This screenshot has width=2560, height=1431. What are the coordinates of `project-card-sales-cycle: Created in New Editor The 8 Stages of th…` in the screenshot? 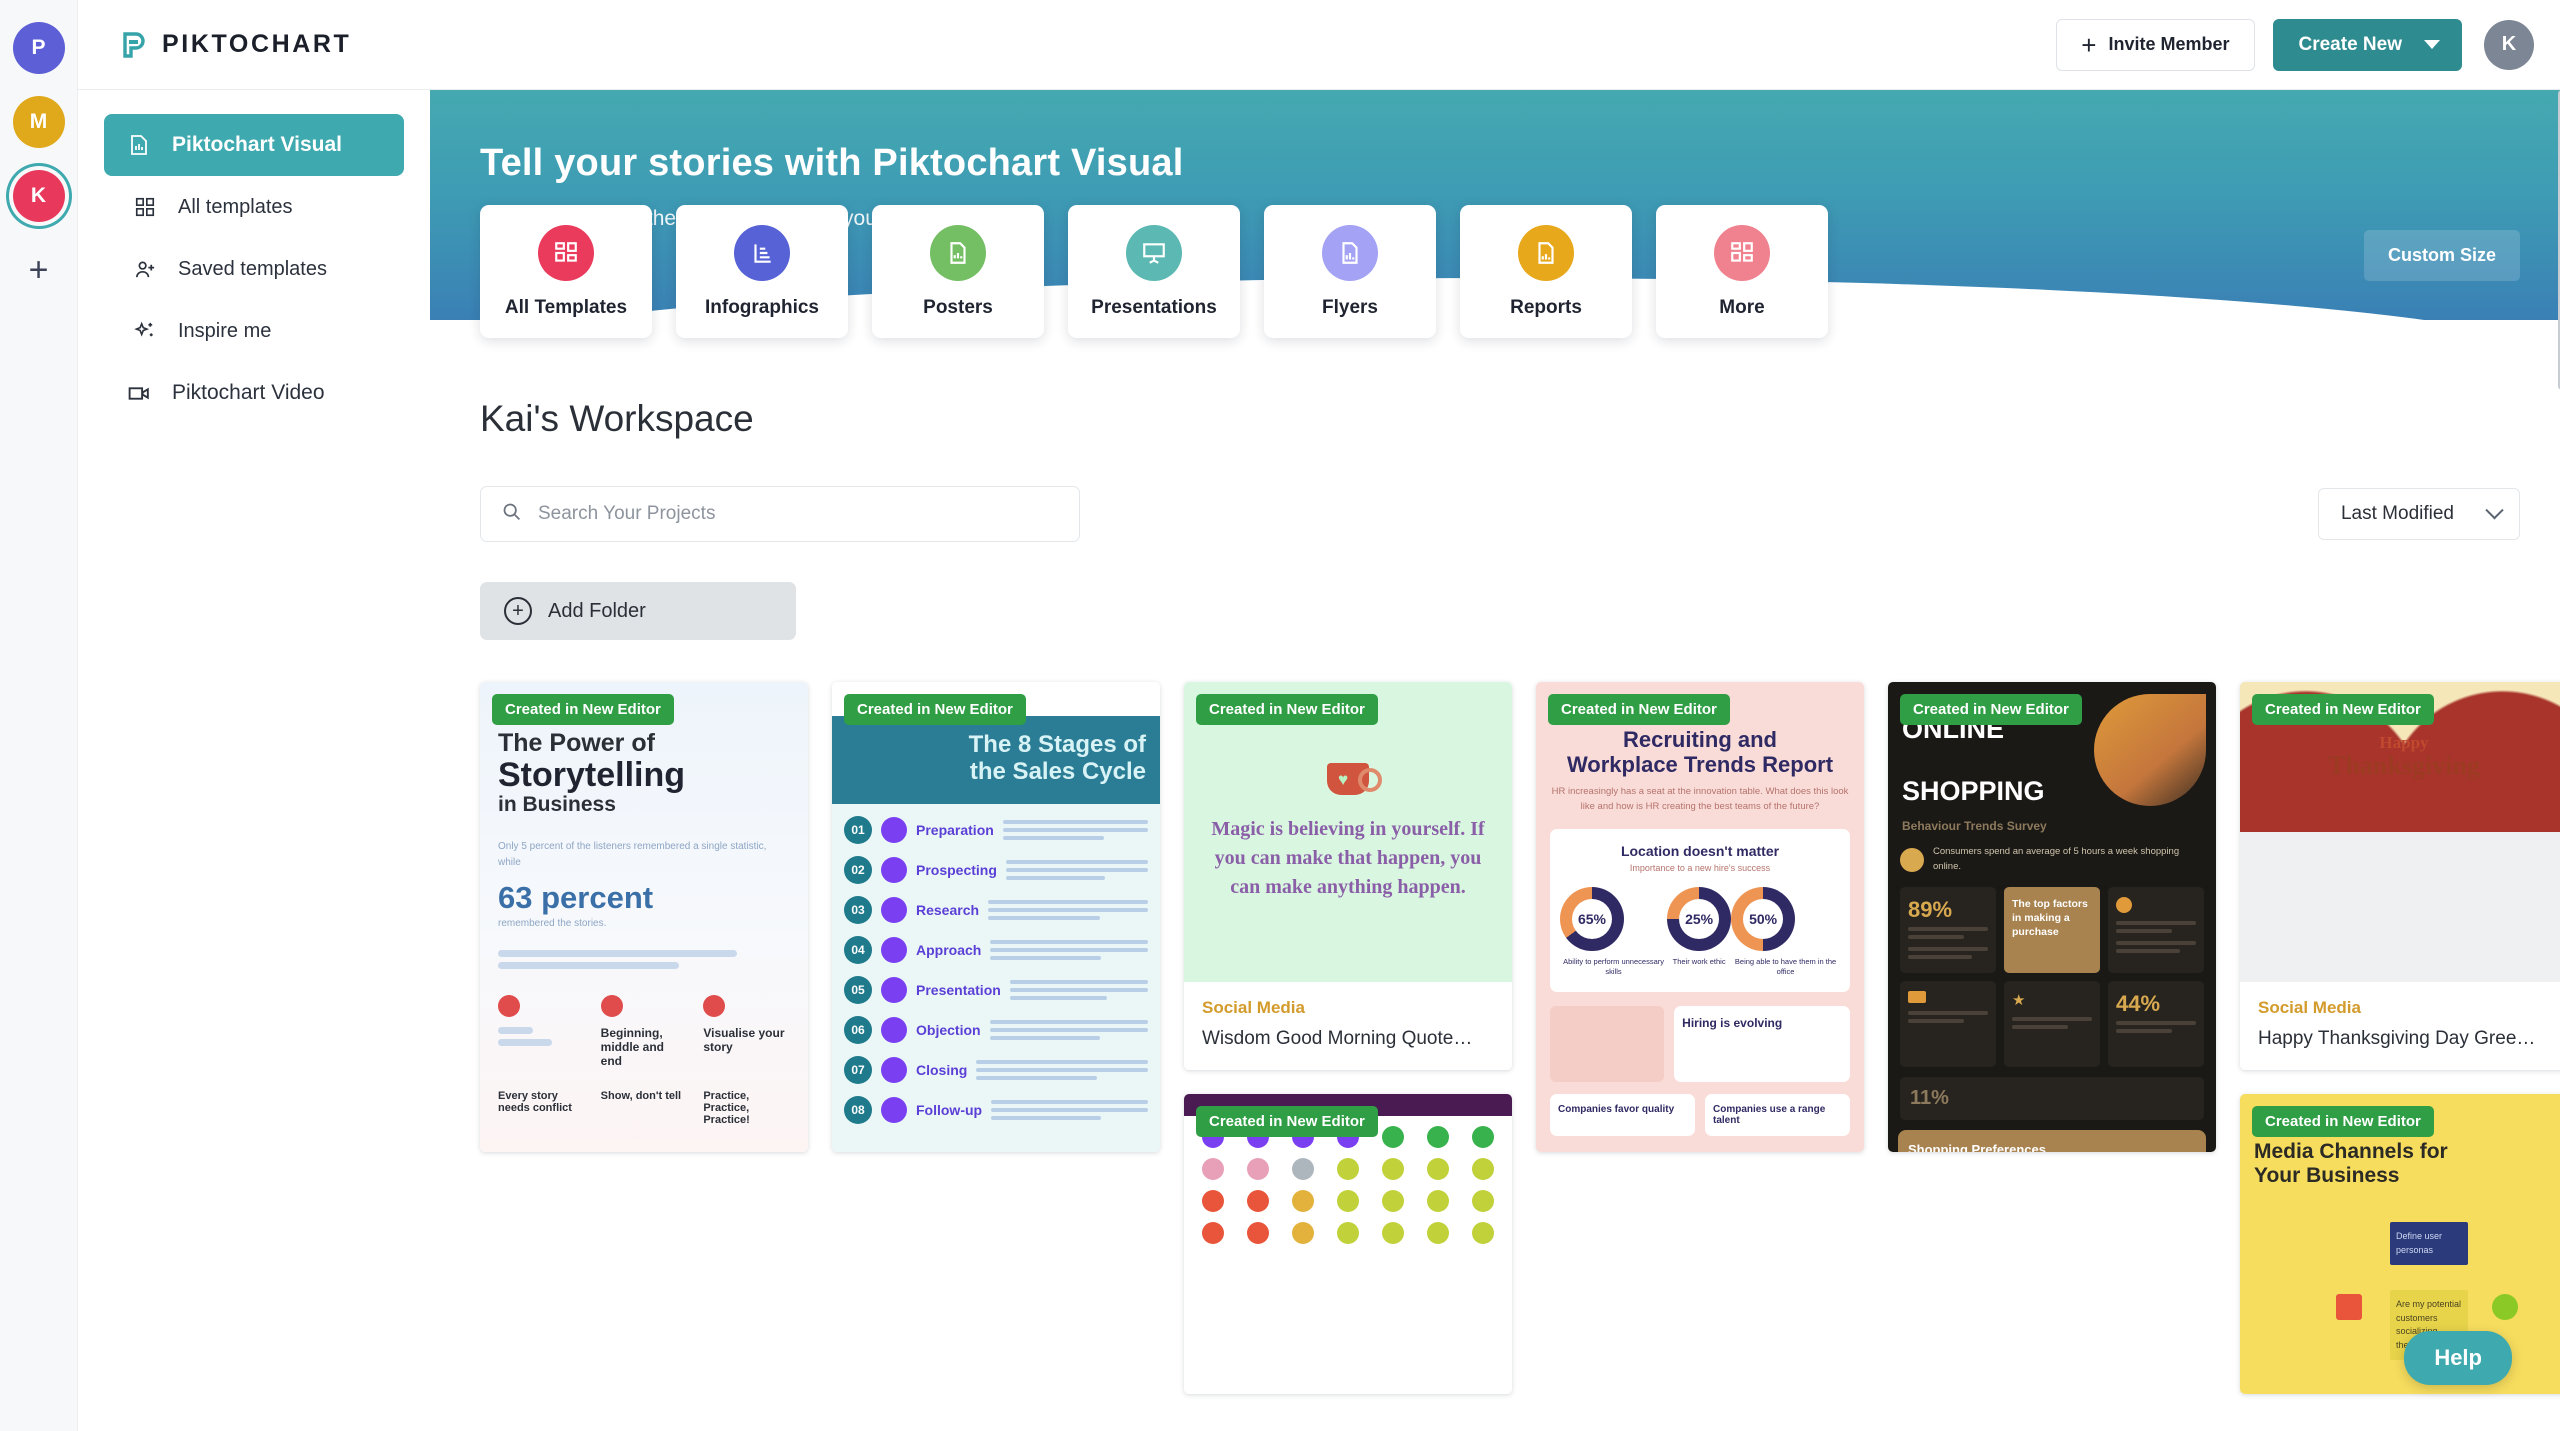 It's located at (996, 917).